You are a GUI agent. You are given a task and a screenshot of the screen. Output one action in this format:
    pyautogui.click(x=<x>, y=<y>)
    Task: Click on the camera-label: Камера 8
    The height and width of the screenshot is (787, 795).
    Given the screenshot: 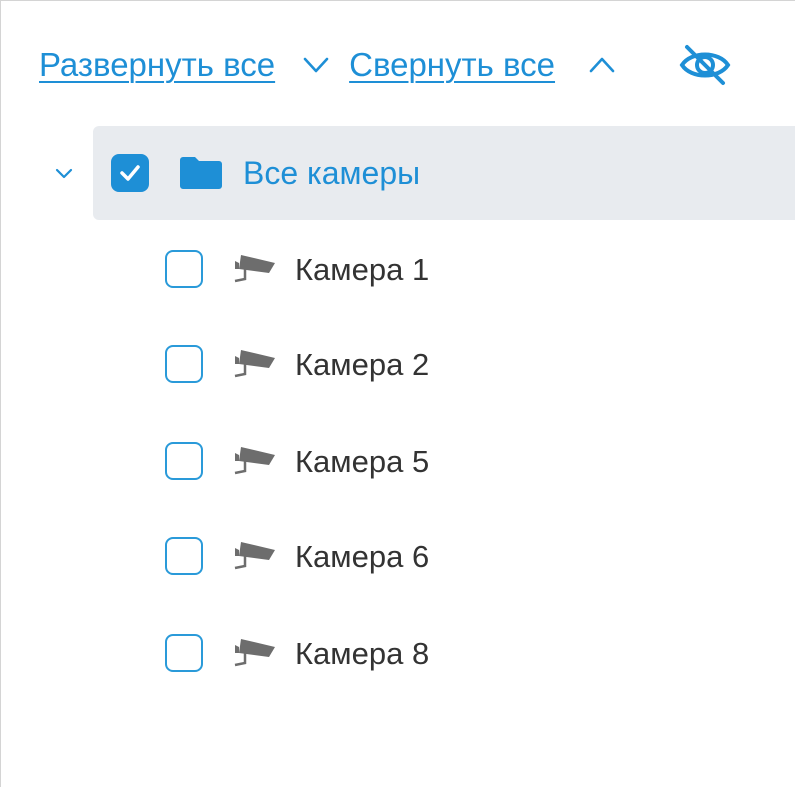 What is the action you would take?
    pyautogui.click(x=362, y=654)
    